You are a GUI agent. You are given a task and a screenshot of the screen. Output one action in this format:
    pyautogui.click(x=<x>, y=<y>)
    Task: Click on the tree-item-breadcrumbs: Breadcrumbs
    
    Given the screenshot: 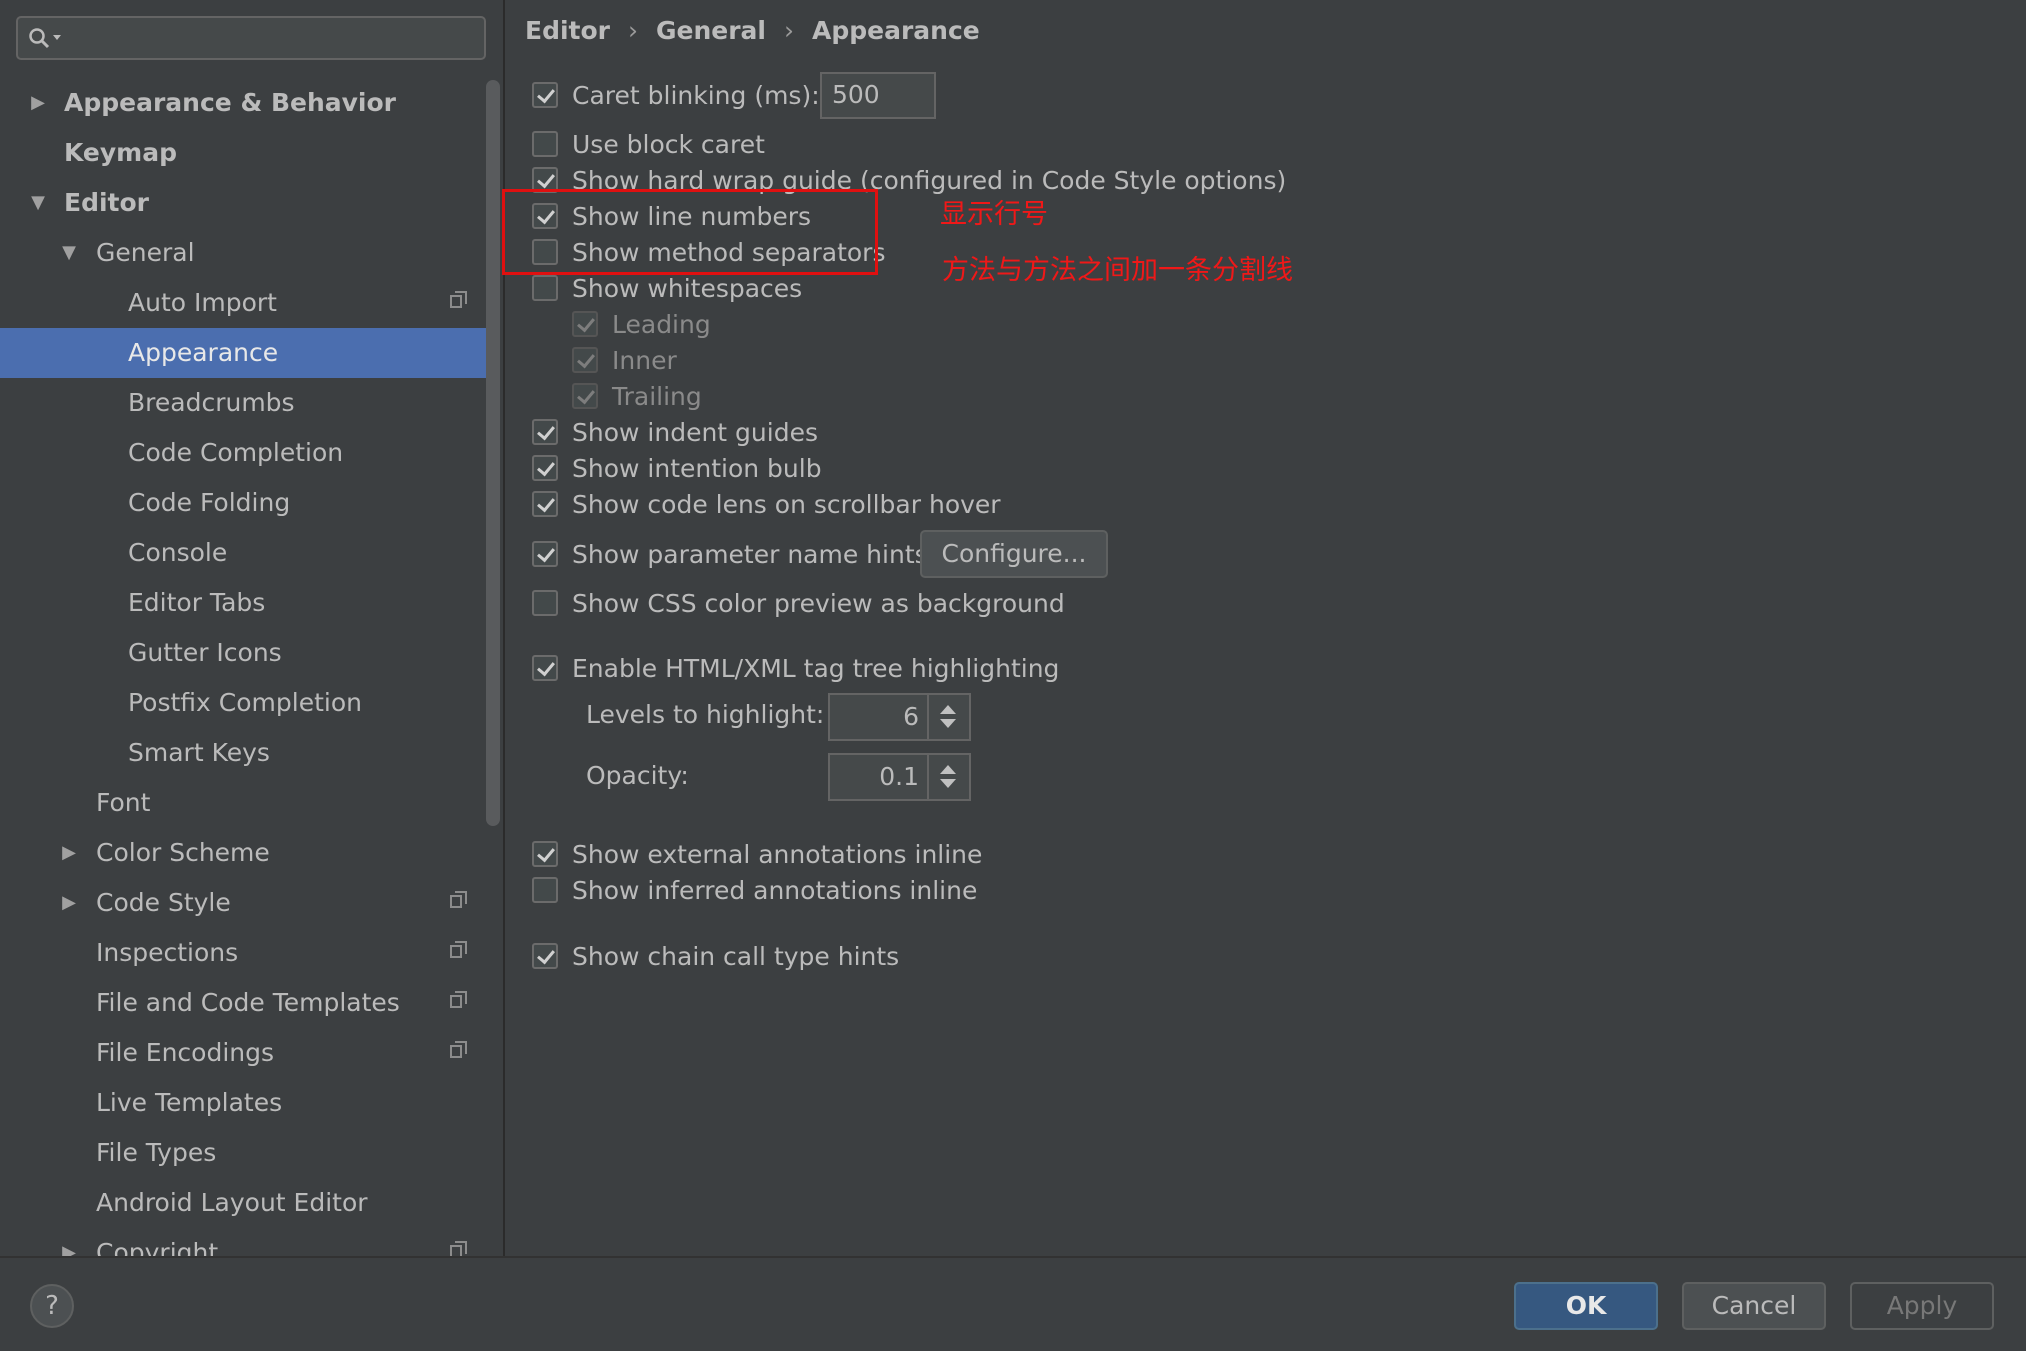 What is the action you would take?
    pyautogui.click(x=243, y=403)
    